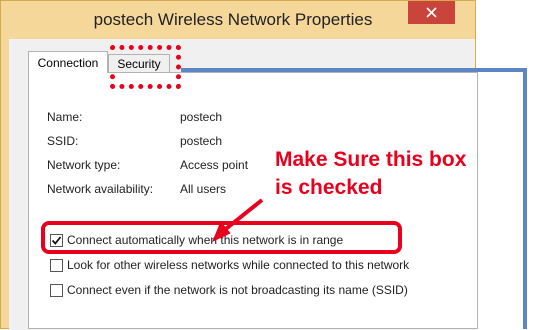  I want to click on annotation-line-1: Make Sure this box, so click(371, 159).